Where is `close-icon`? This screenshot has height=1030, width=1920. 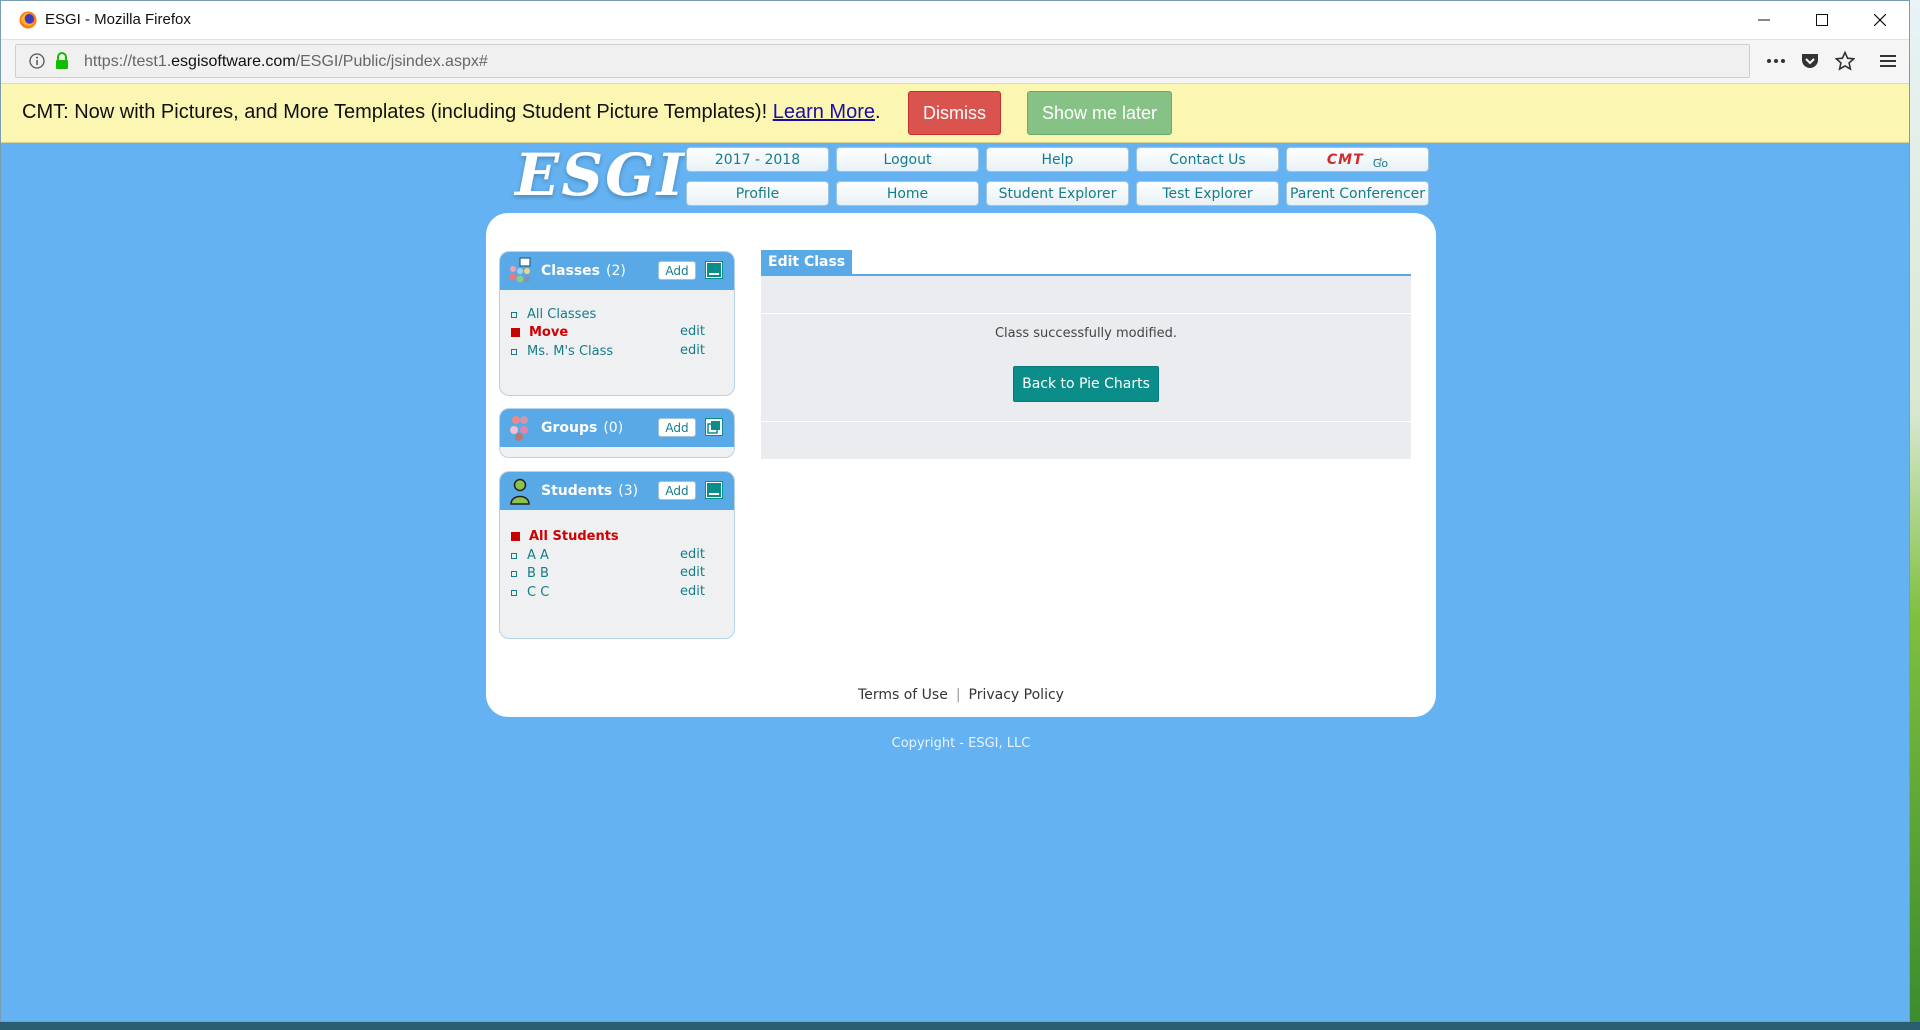 close-icon is located at coordinates (1880, 20).